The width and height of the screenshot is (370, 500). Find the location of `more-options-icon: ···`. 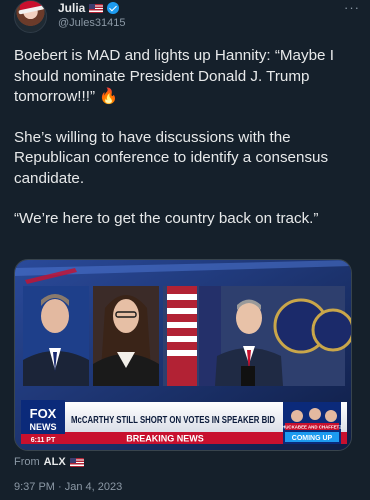

more-options-icon: ··· is located at coordinates (352, 7).